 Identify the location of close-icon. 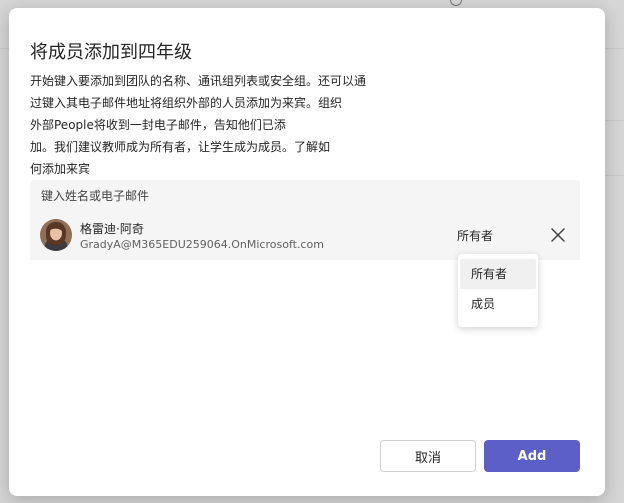
(558, 235).